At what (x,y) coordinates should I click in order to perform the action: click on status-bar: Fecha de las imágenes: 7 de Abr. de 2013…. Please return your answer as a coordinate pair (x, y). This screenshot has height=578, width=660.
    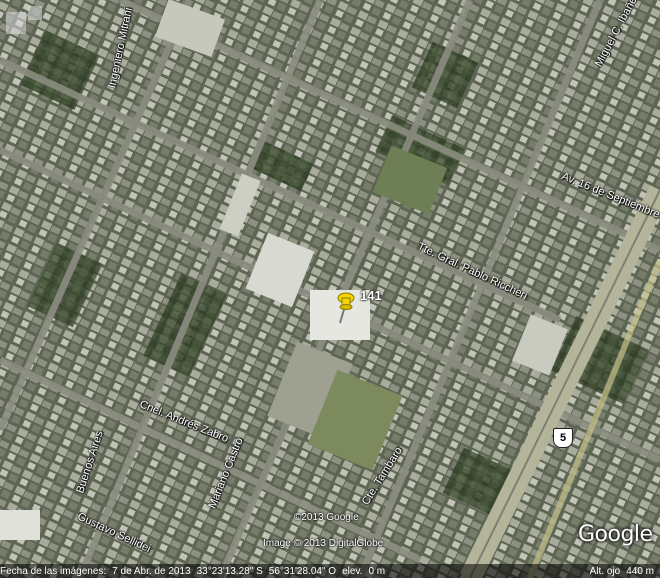
    Looking at the image, I should click on (330, 571).